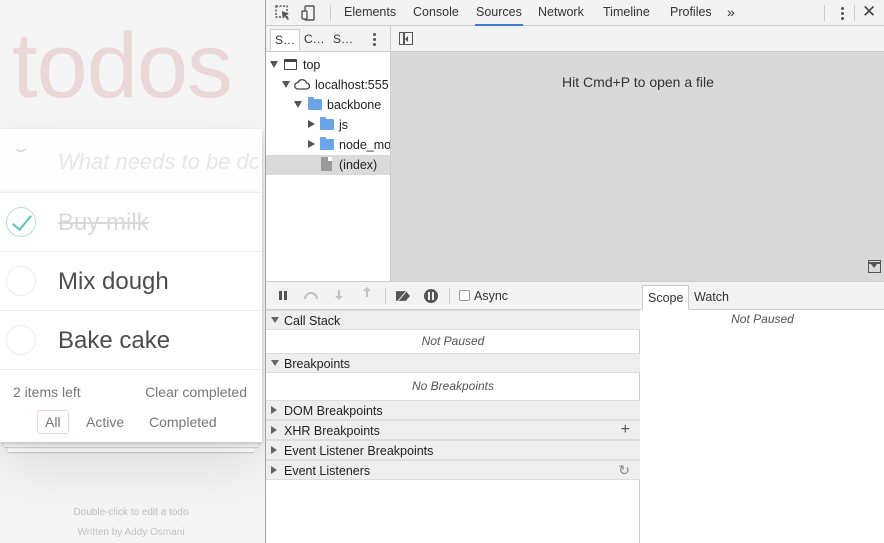 The height and width of the screenshot is (543, 884). Describe the element at coordinates (874, 266) in the screenshot. I see `toggle-debugger-icon` at that location.